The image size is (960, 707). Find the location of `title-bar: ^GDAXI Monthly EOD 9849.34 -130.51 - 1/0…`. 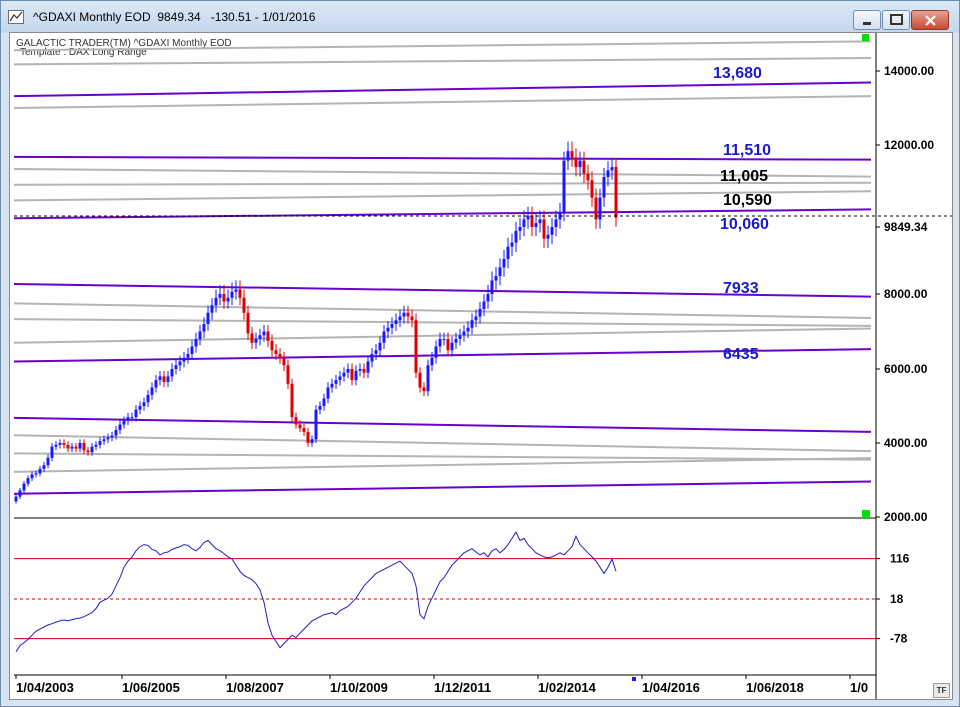

title-bar: ^GDAXI Monthly EOD 9849.34 -130.51 - 1/0… is located at coordinates (480, 17).